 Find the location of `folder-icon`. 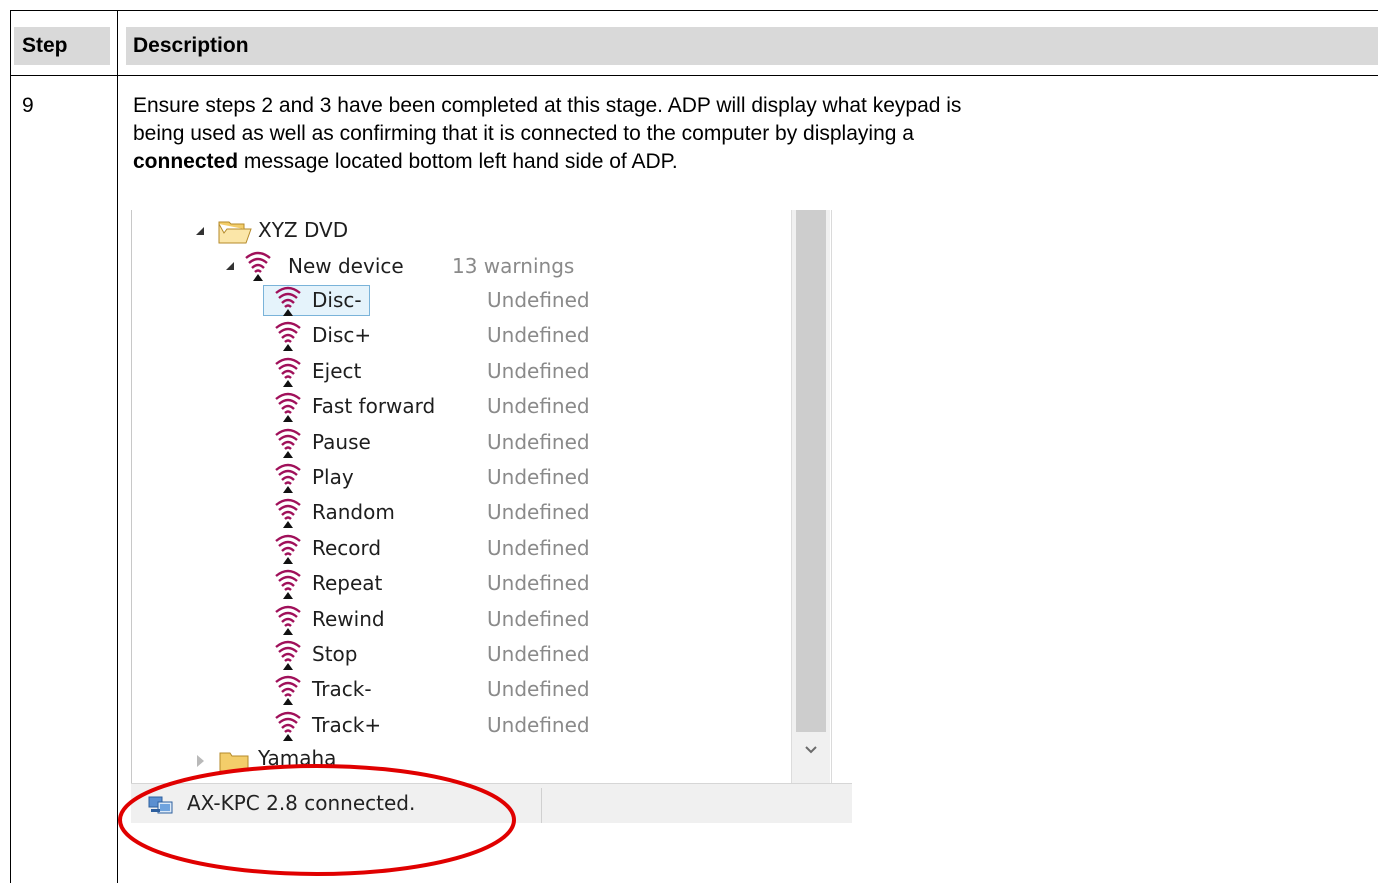

folder-icon is located at coordinates (235, 232).